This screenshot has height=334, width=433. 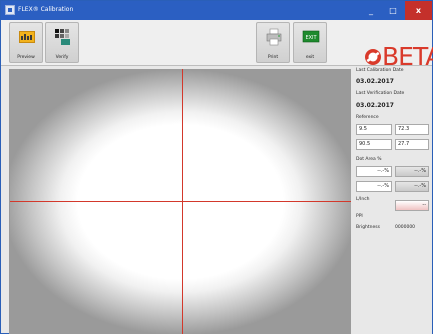 What do you see at coordinates (26, 57) in the screenshot?
I see `preview-label: Preview` at bounding box center [26, 57].